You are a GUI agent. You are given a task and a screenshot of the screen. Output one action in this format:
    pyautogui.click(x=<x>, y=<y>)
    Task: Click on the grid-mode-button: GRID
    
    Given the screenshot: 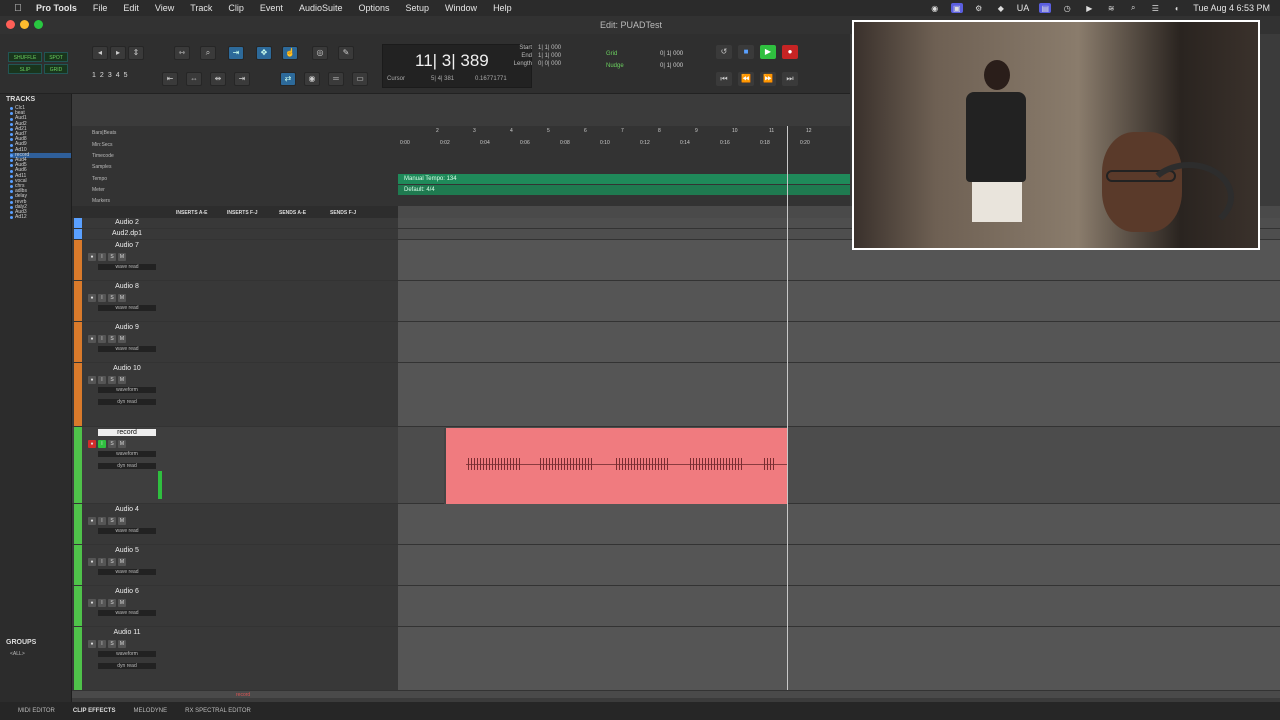 What is the action you would take?
    pyautogui.click(x=56, y=69)
    